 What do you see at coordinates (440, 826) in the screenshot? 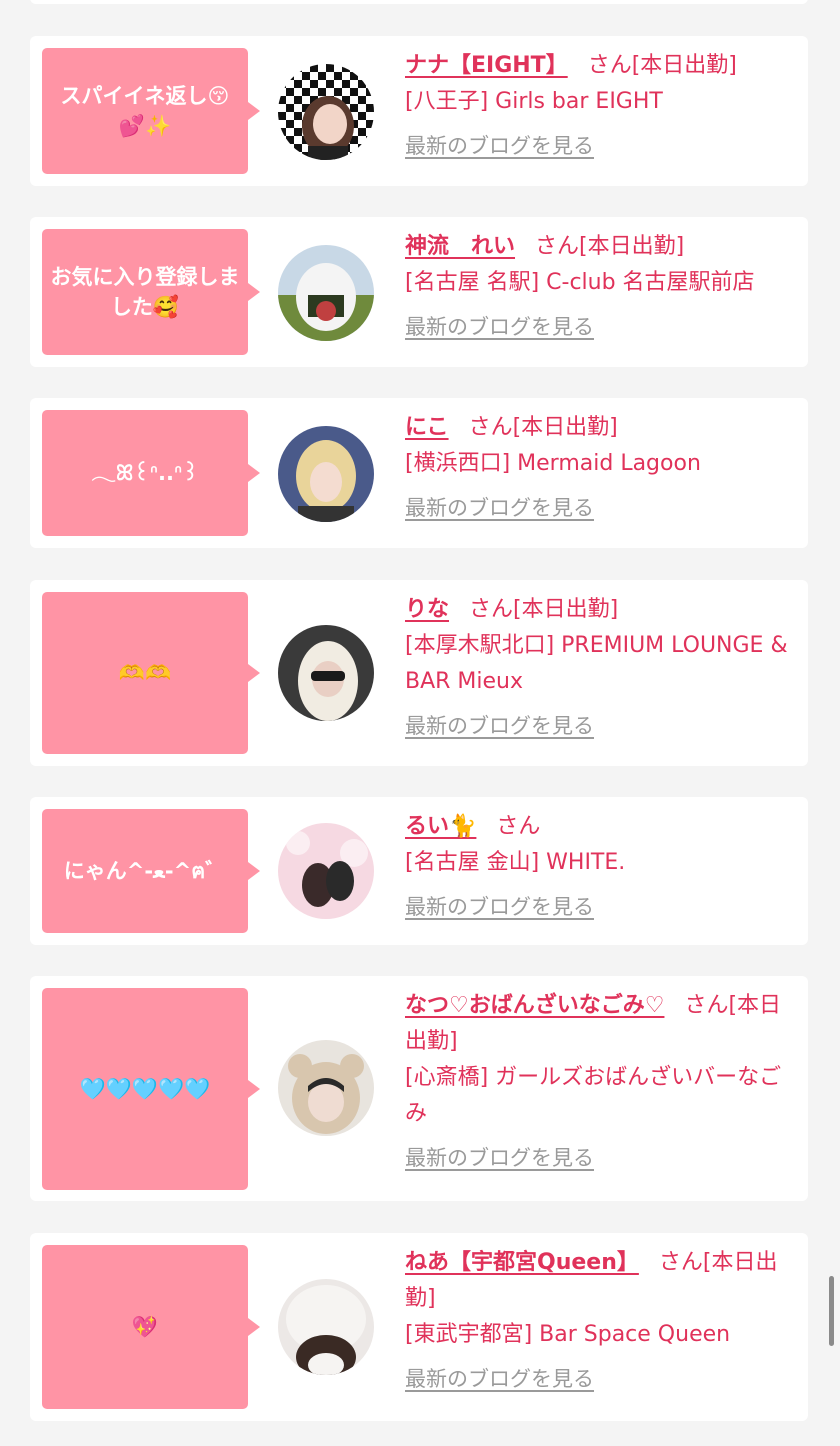
I see `cast-name-link: るい🐈` at bounding box center [440, 826].